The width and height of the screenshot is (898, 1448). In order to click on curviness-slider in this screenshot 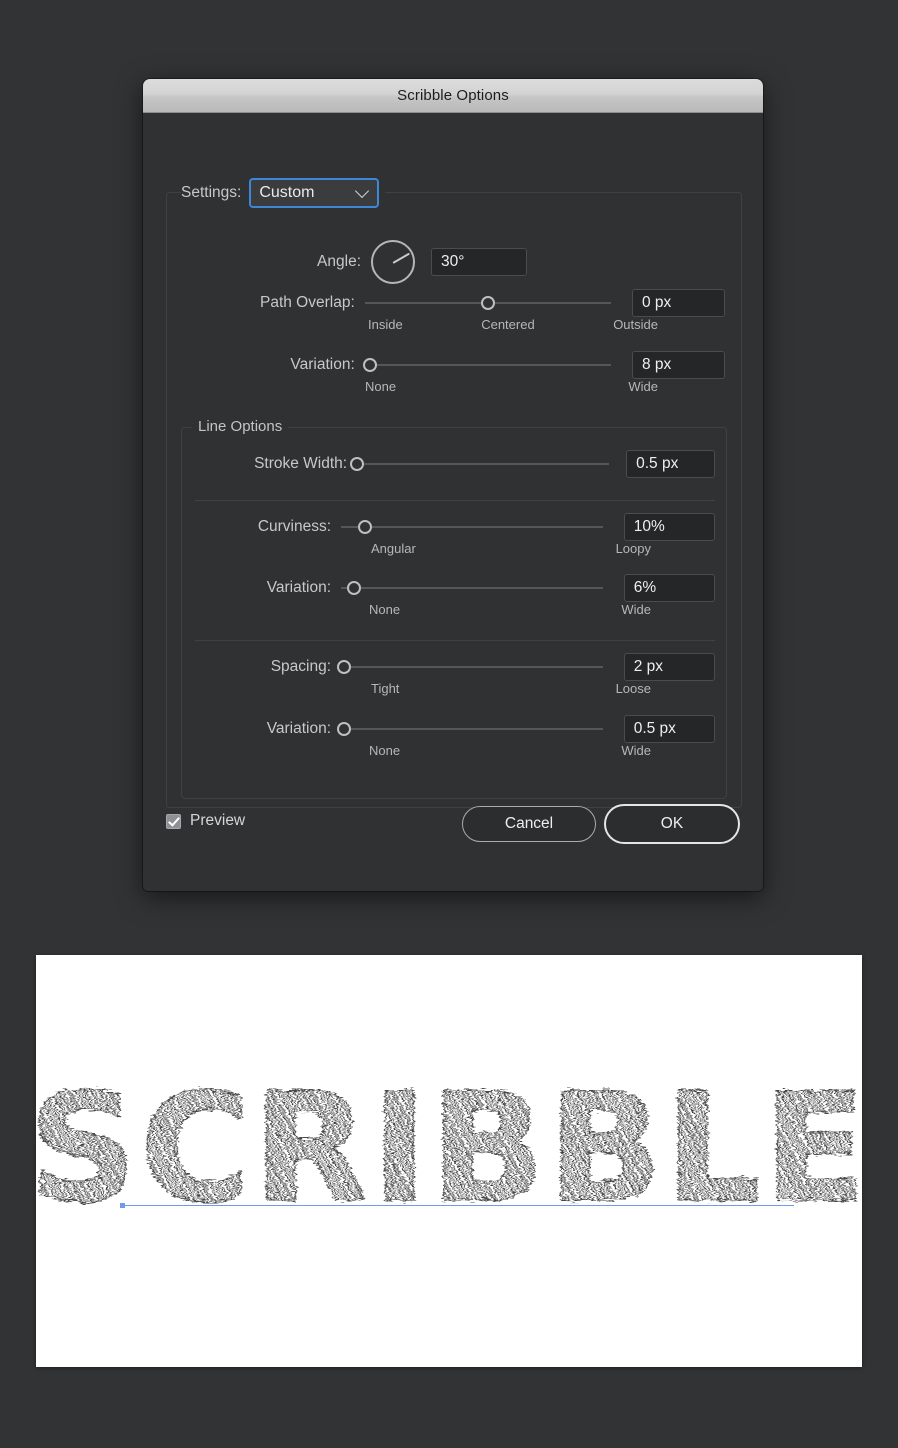, I will do `click(472, 527)`.